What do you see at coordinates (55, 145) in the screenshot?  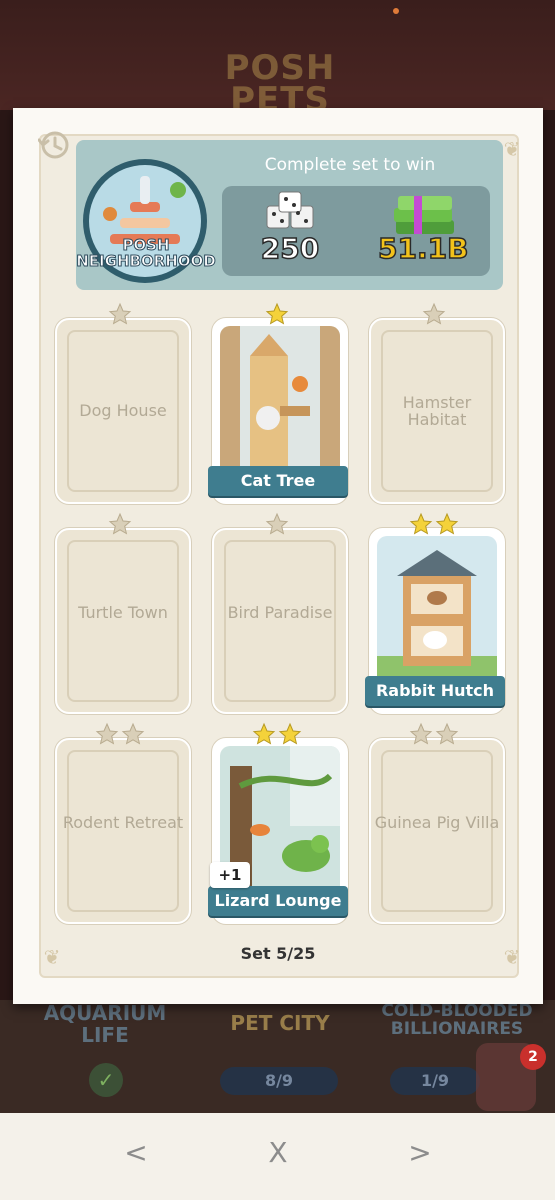 I see `history-icon` at bounding box center [55, 145].